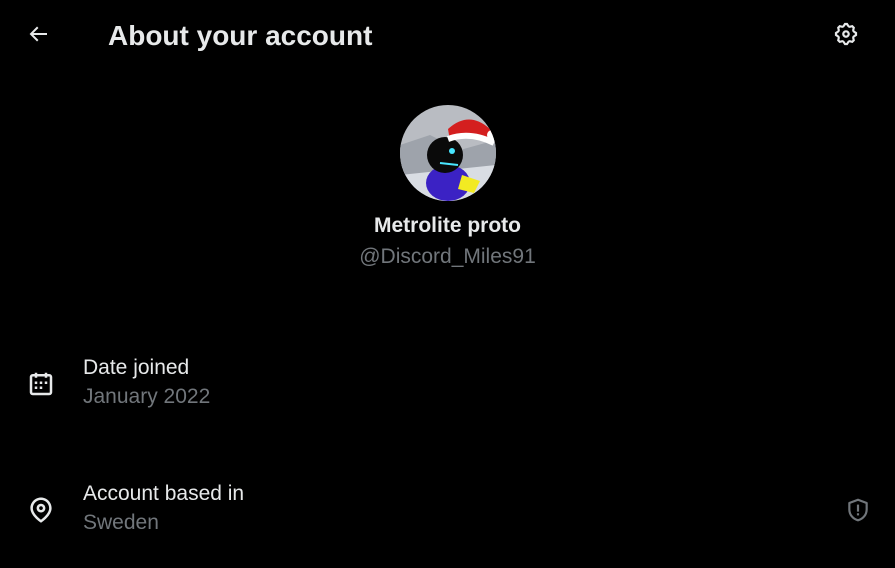 This screenshot has width=895, height=568. I want to click on account-based-in-text: Account based in Sweden, so click(163, 508).